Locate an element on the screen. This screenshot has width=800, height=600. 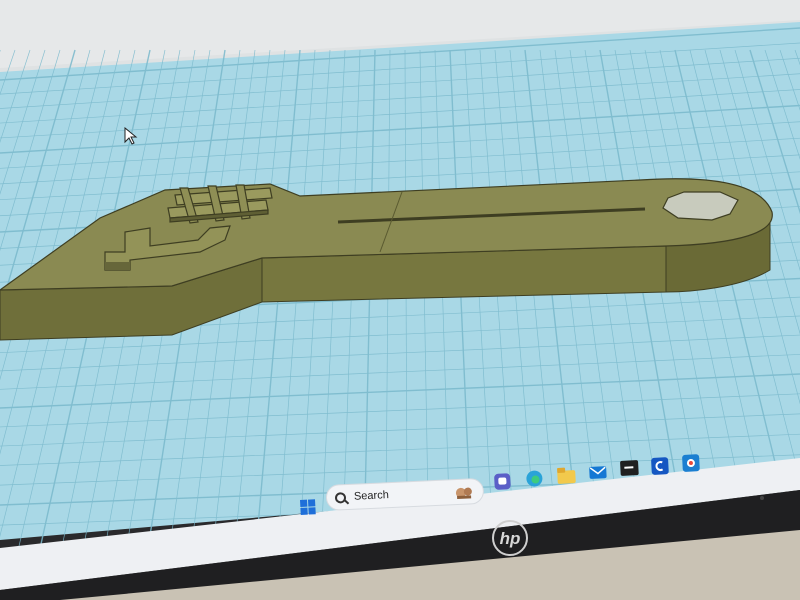
app-e-icon is located at coordinates (691, 463).